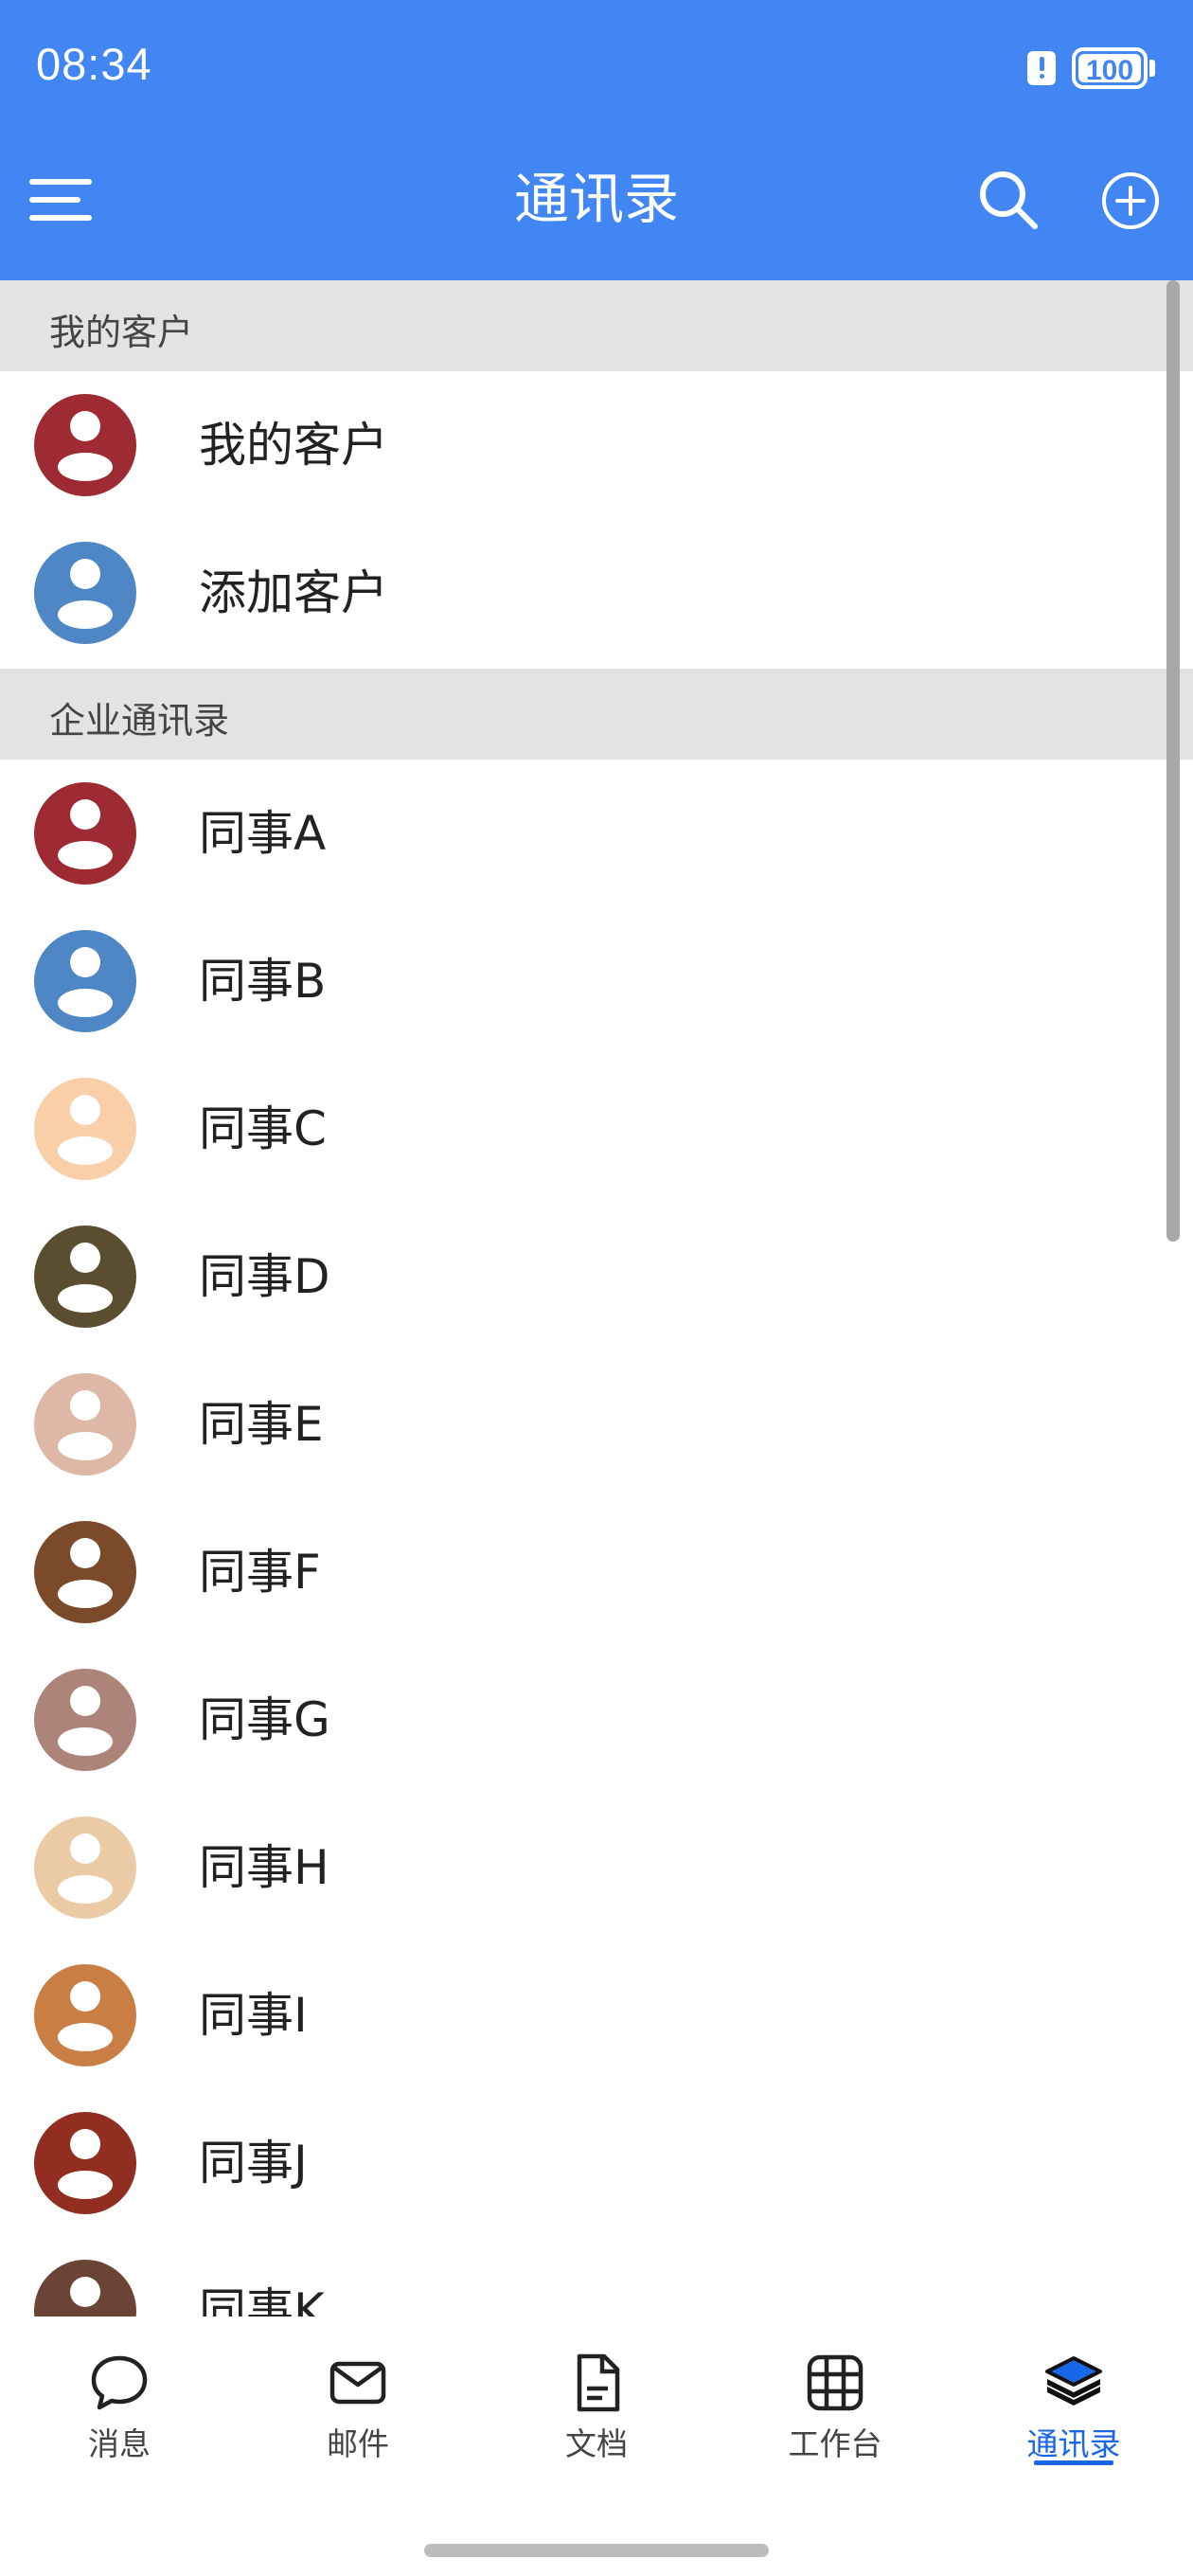  I want to click on list-item-label: 同事J, so click(253, 2163).